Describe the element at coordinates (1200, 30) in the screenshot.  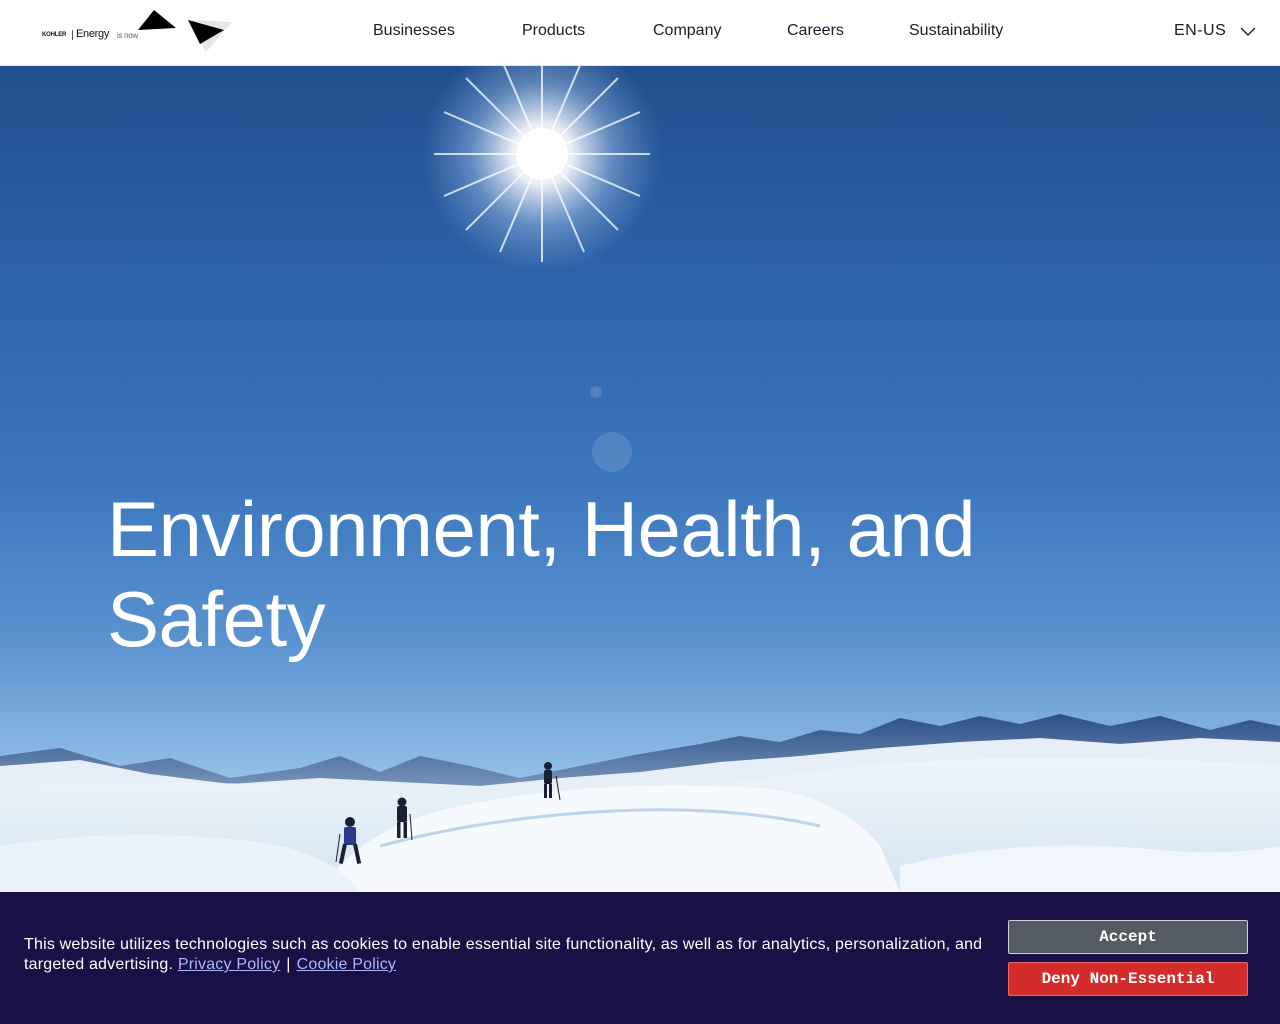
I see `language-label: EN-US` at that location.